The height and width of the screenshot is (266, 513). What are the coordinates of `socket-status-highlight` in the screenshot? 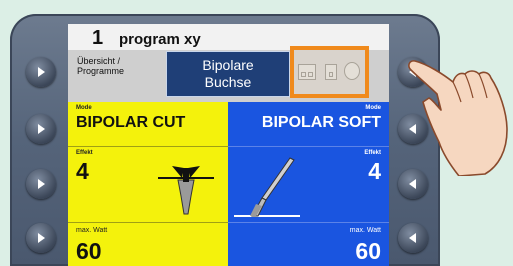 It's located at (329, 72).